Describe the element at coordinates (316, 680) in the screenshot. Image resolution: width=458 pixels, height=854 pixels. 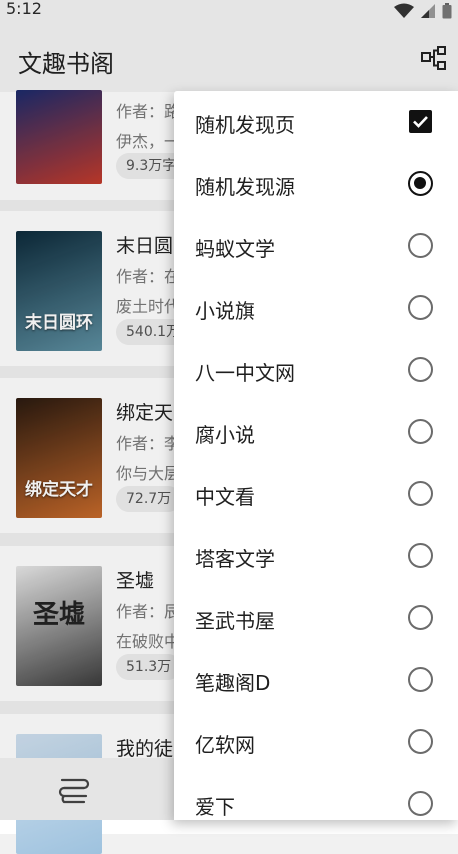
I see `menu-item-source: 笔趣阁D` at that location.